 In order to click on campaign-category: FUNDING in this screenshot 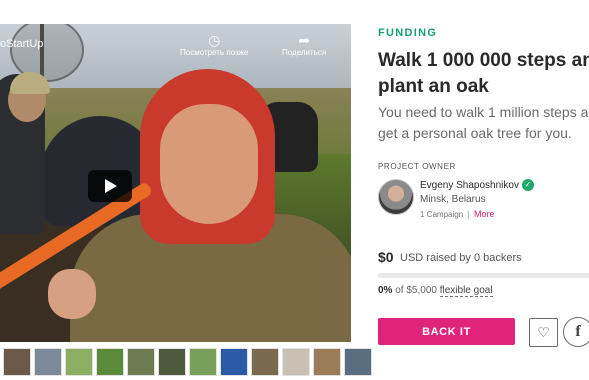, I will do `click(407, 33)`.